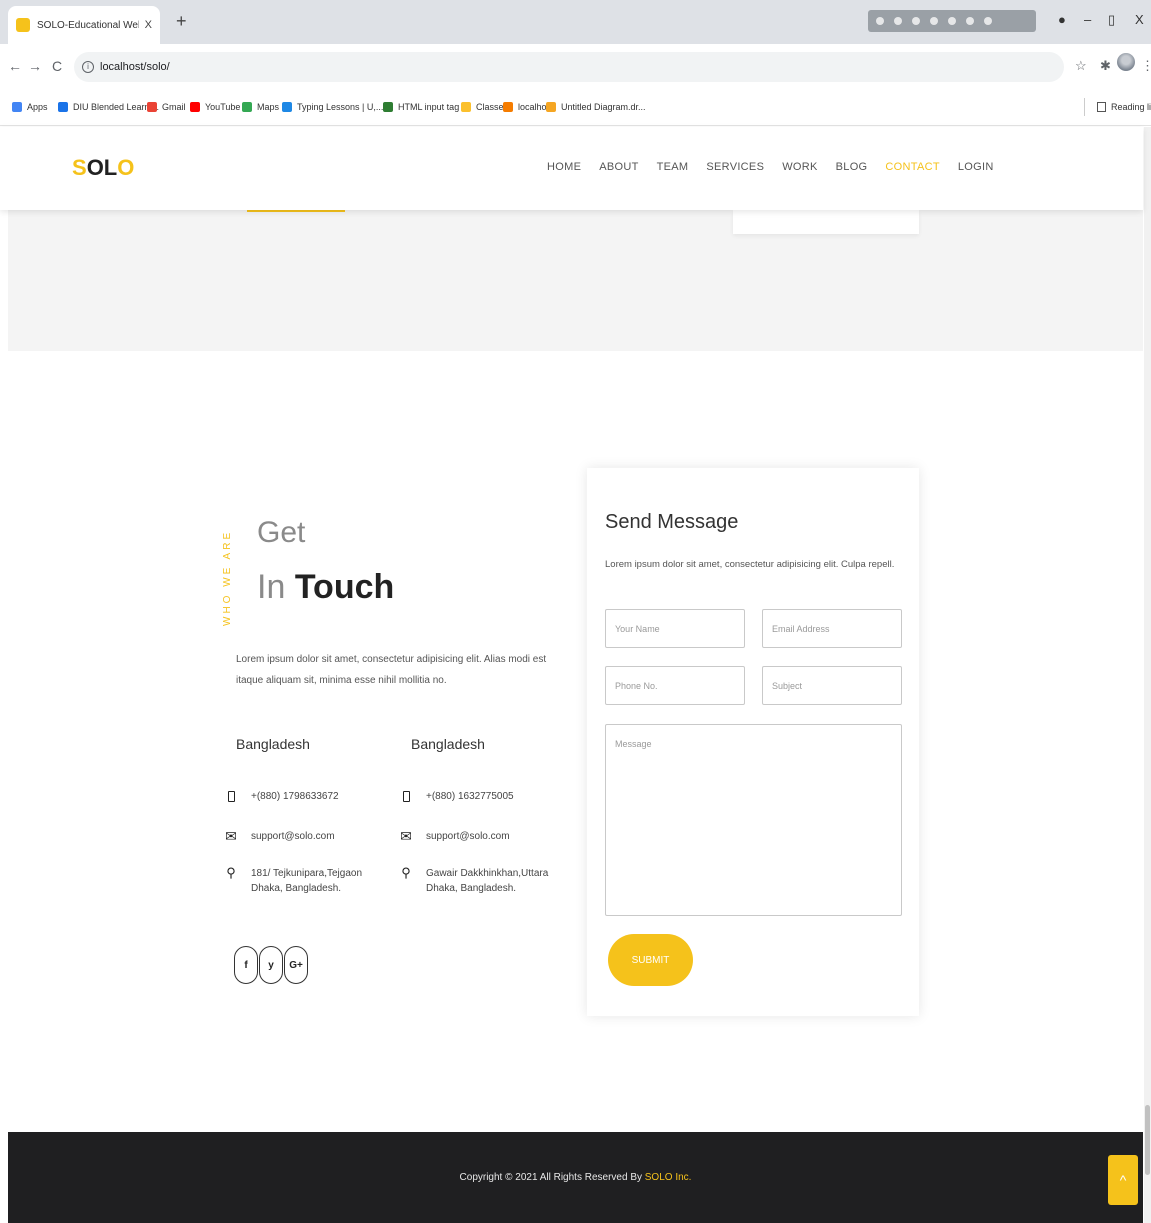 Image resolution: width=1151 pixels, height=1223 pixels. I want to click on close-window-button: X, so click(1139, 19).